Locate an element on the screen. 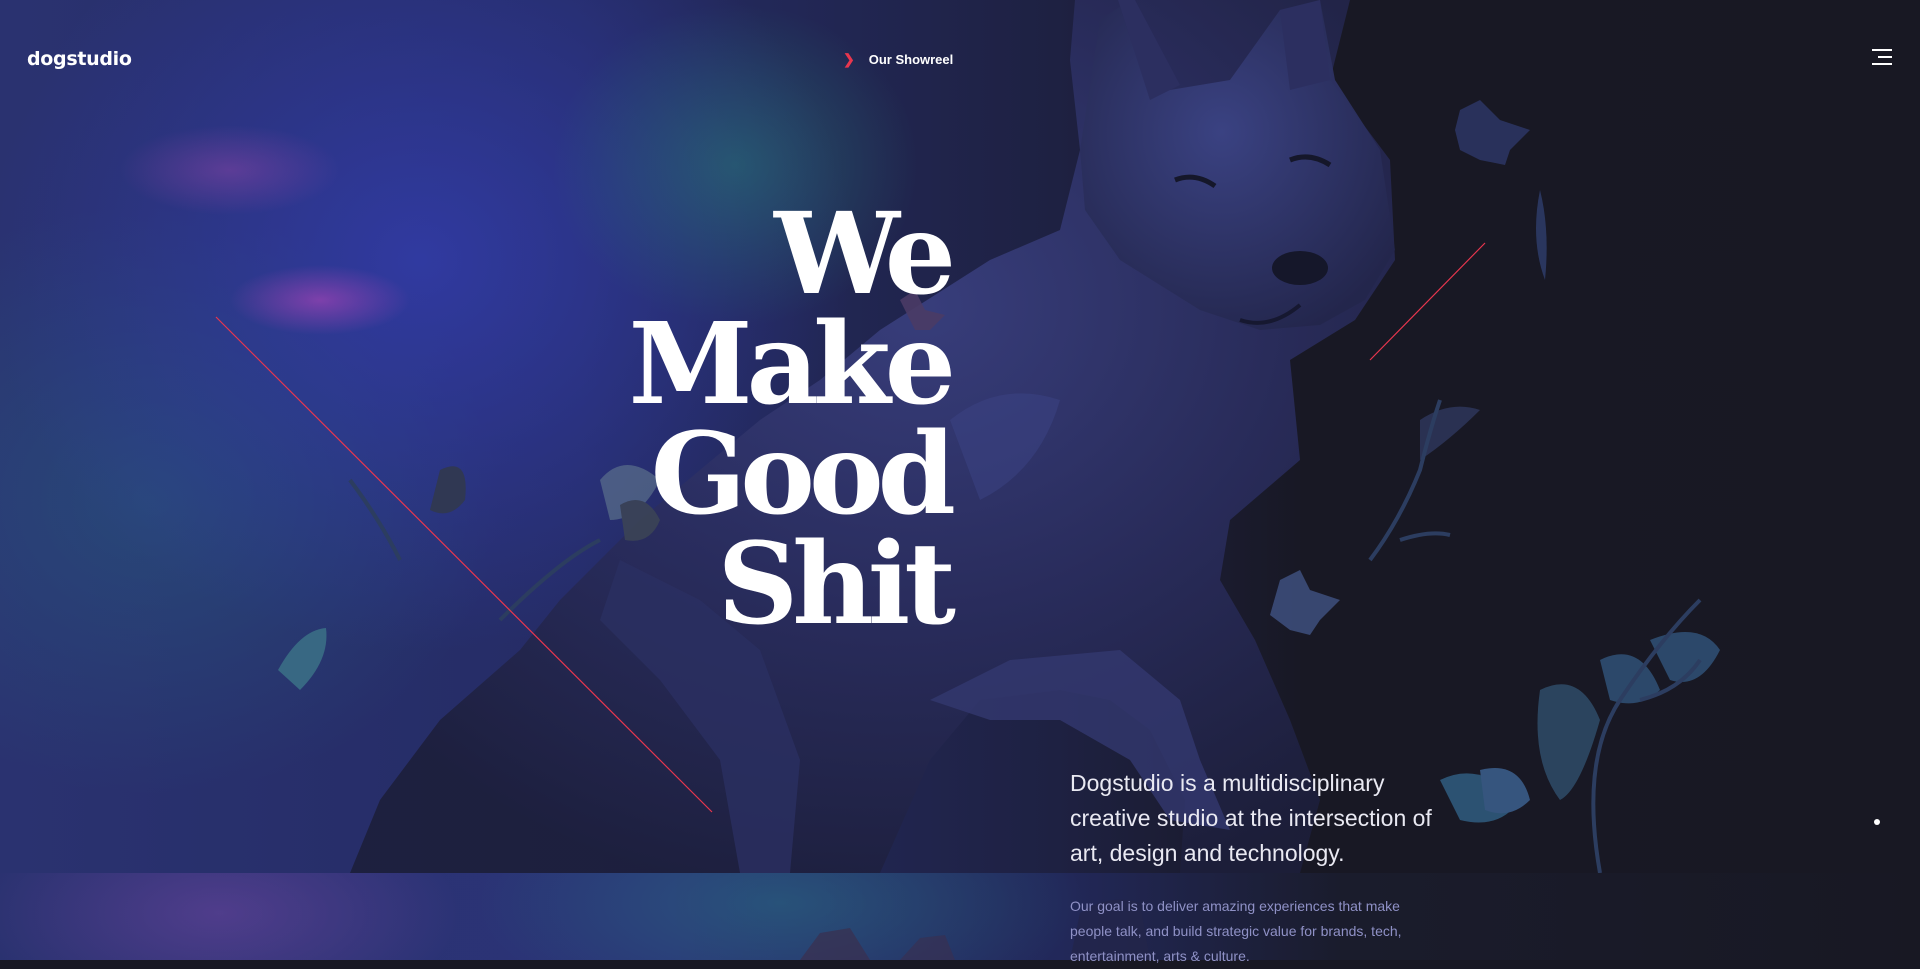 The image size is (1920, 969). menu-line-top is located at coordinates (1882, 50).